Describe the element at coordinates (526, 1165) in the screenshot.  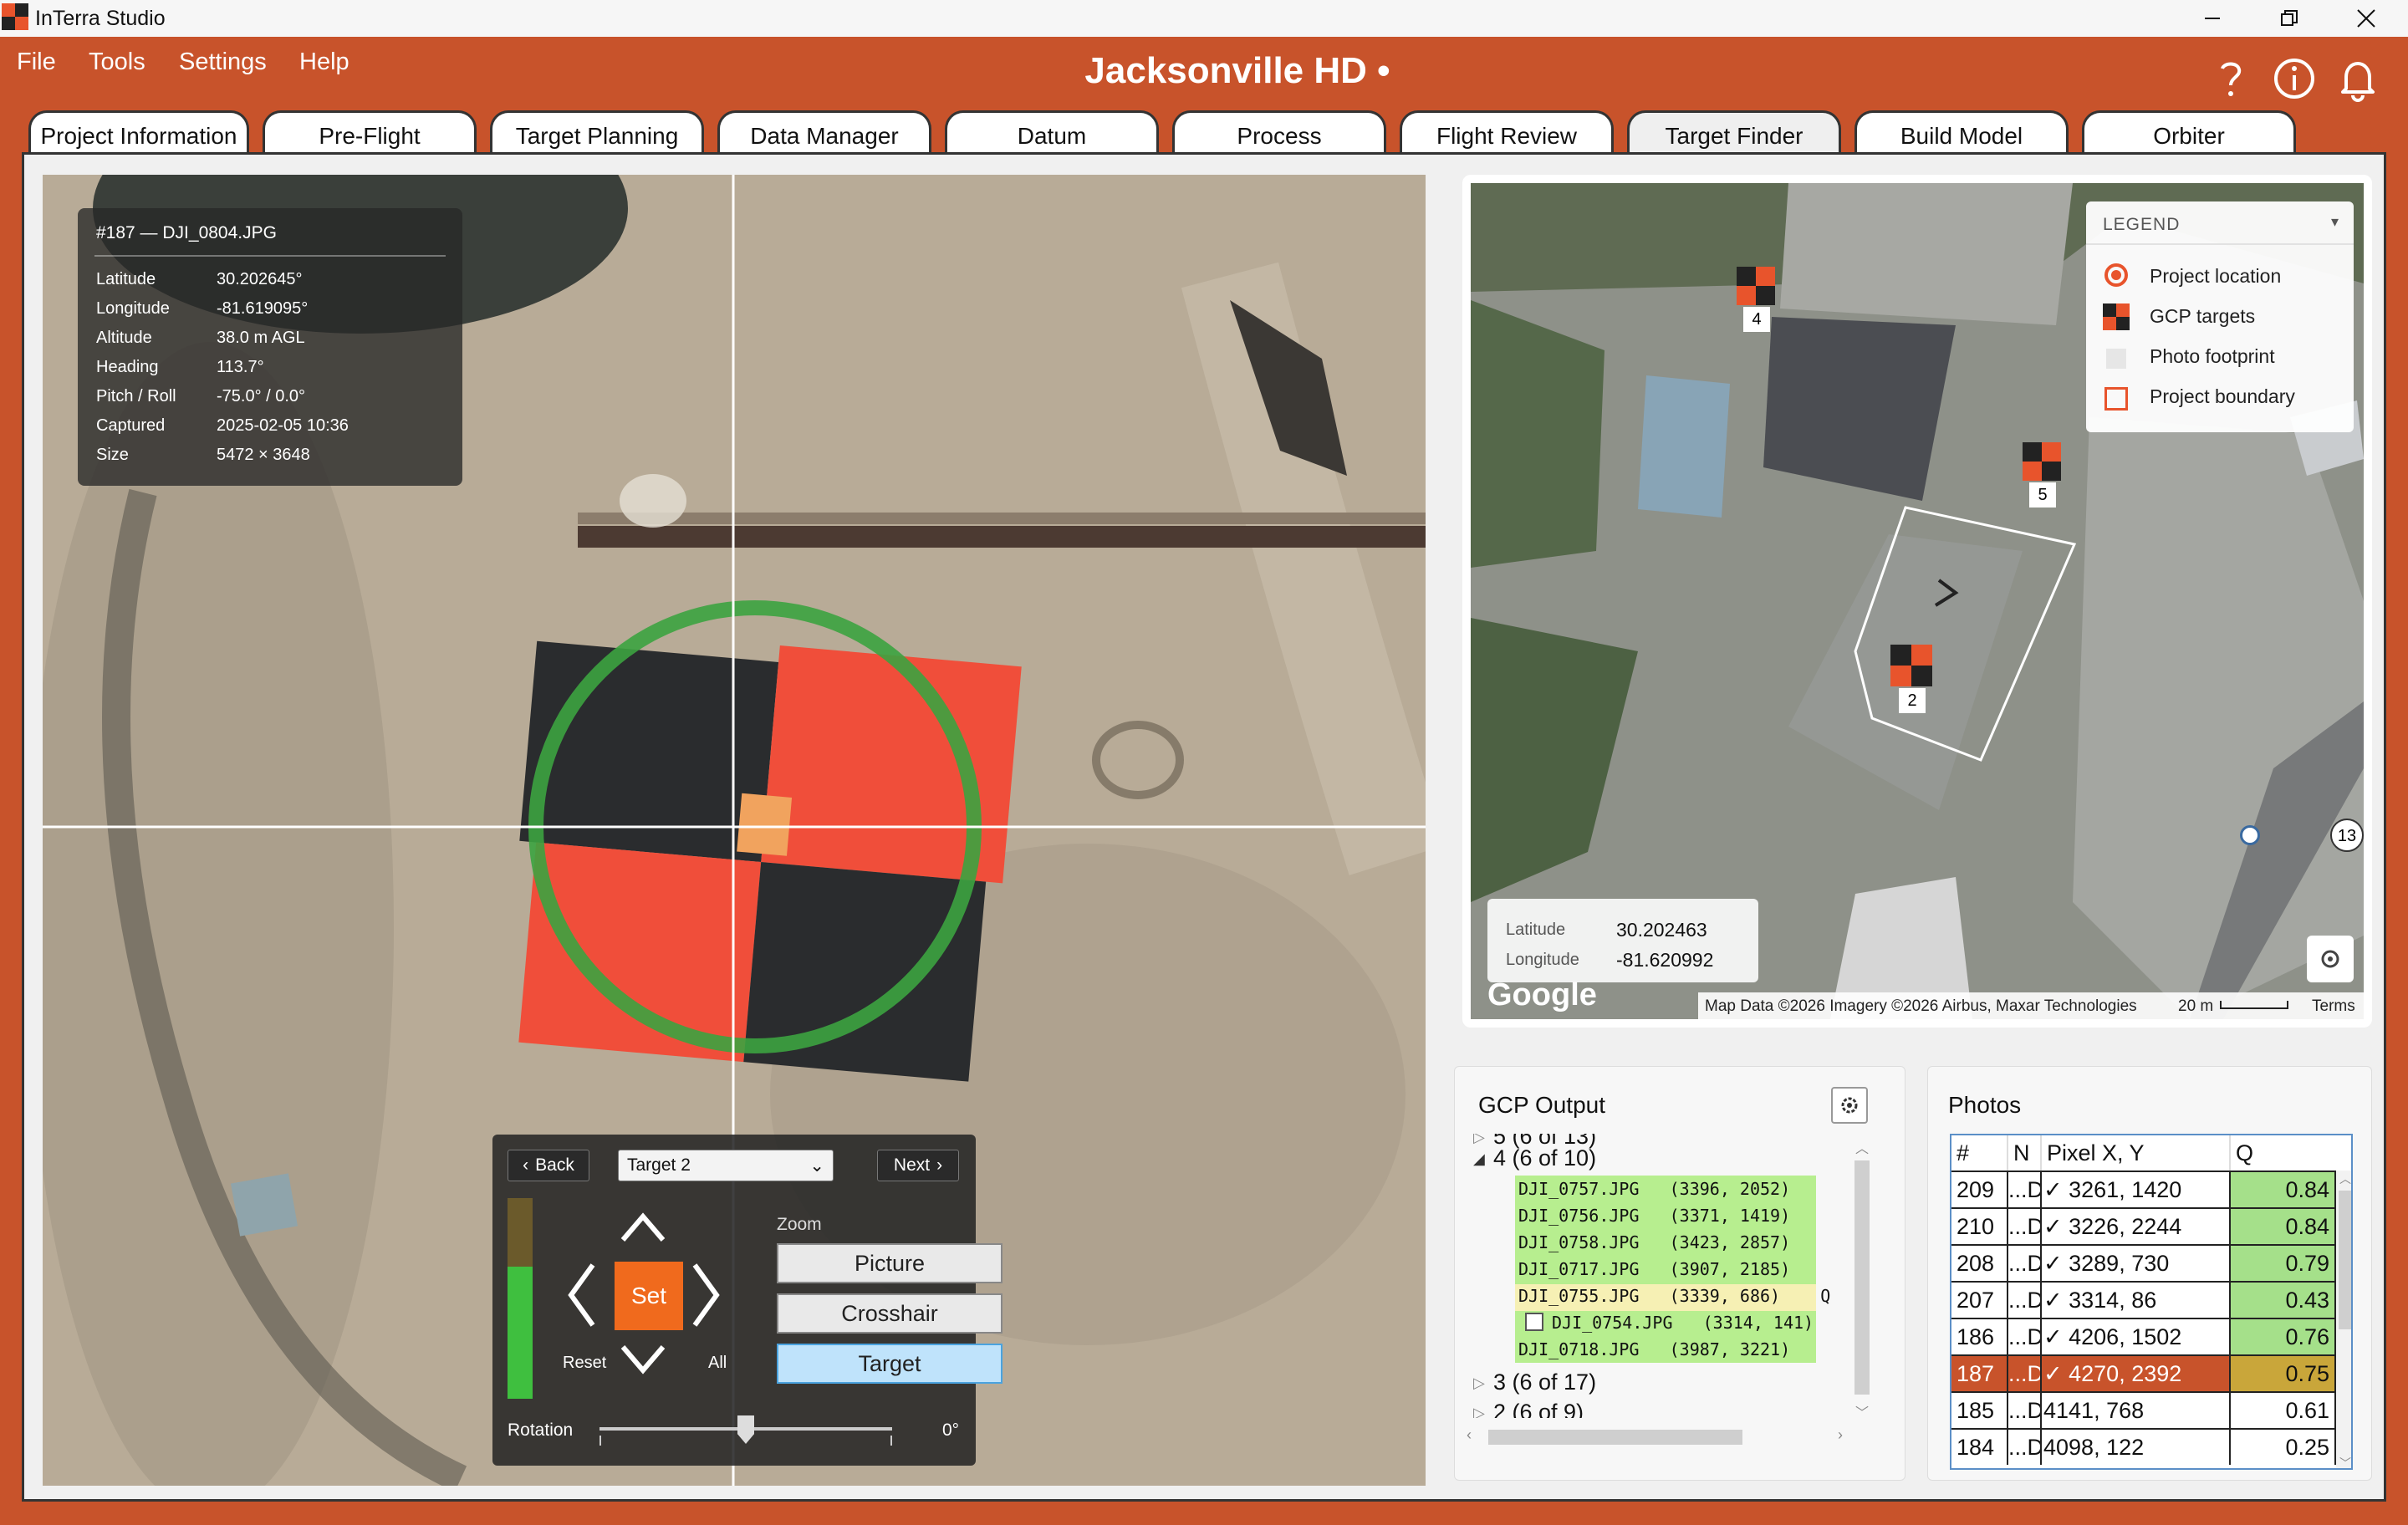
I see `chevron-left-icon: ‹` at that location.